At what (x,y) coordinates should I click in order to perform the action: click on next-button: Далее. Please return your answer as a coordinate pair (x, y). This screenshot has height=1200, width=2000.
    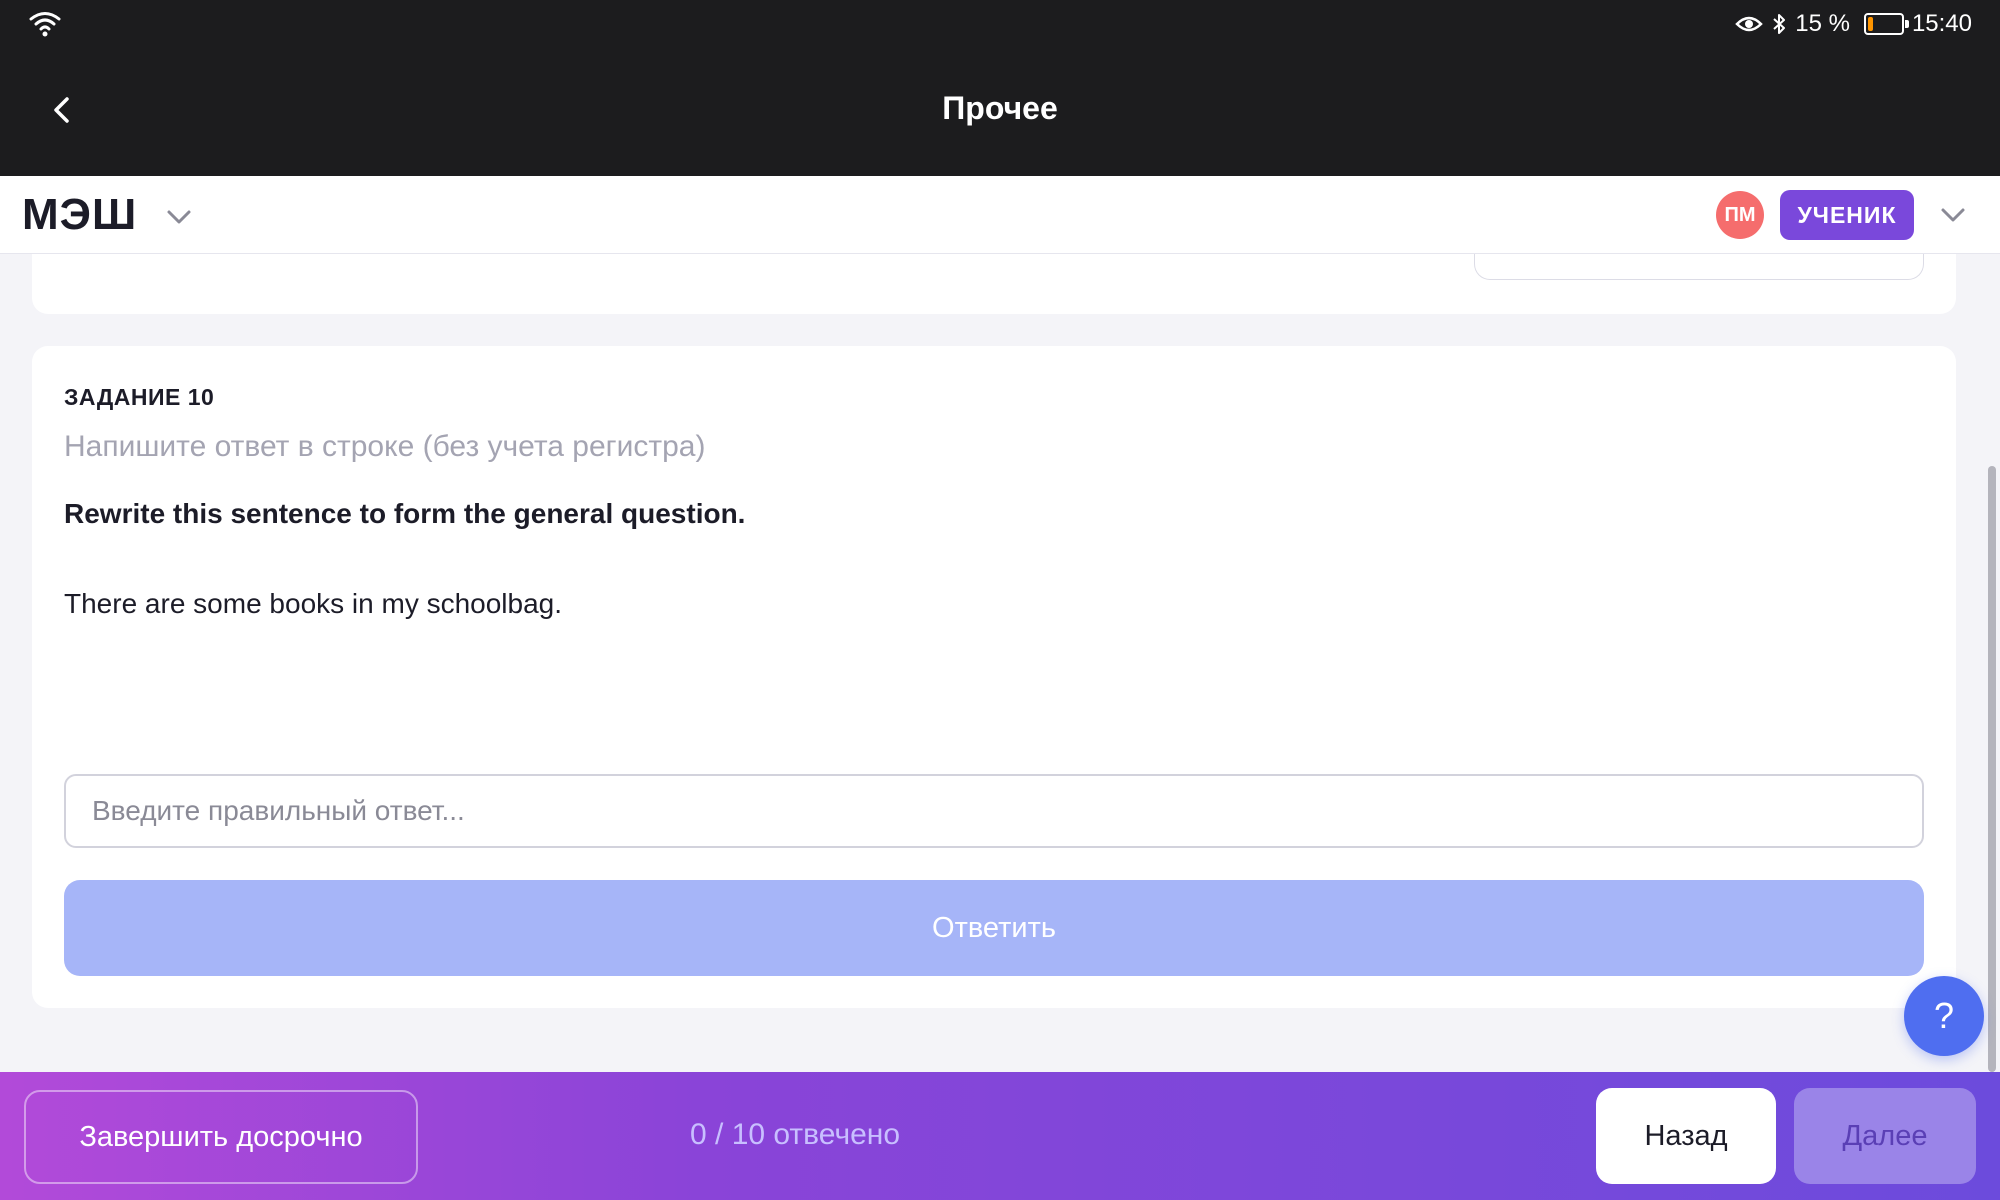
    Looking at the image, I should click on (1885, 1136).